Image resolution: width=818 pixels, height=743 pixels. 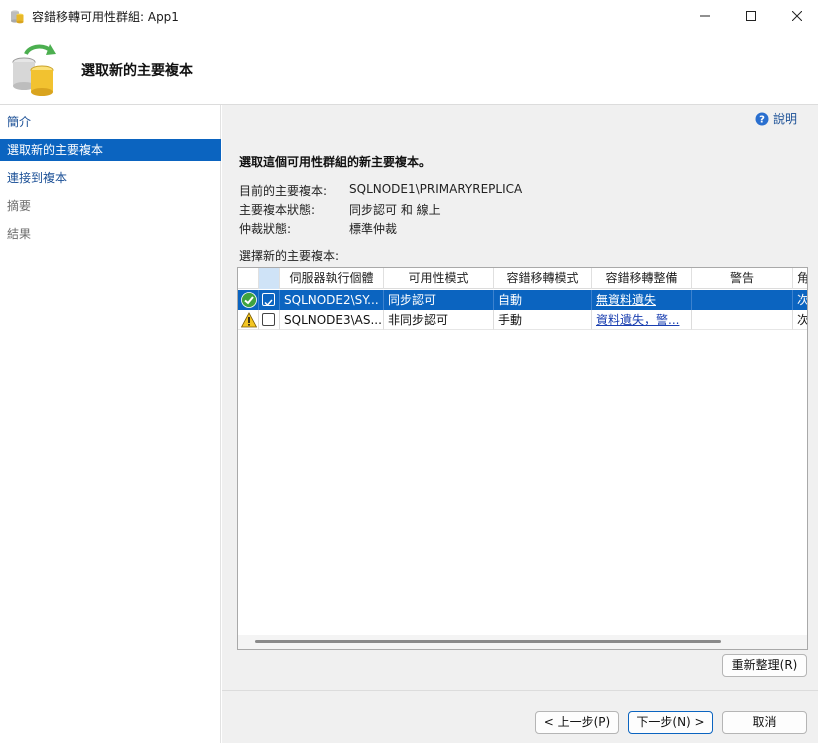 I want to click on failover-mode-cell: 手動, so click(x=543, y=320).